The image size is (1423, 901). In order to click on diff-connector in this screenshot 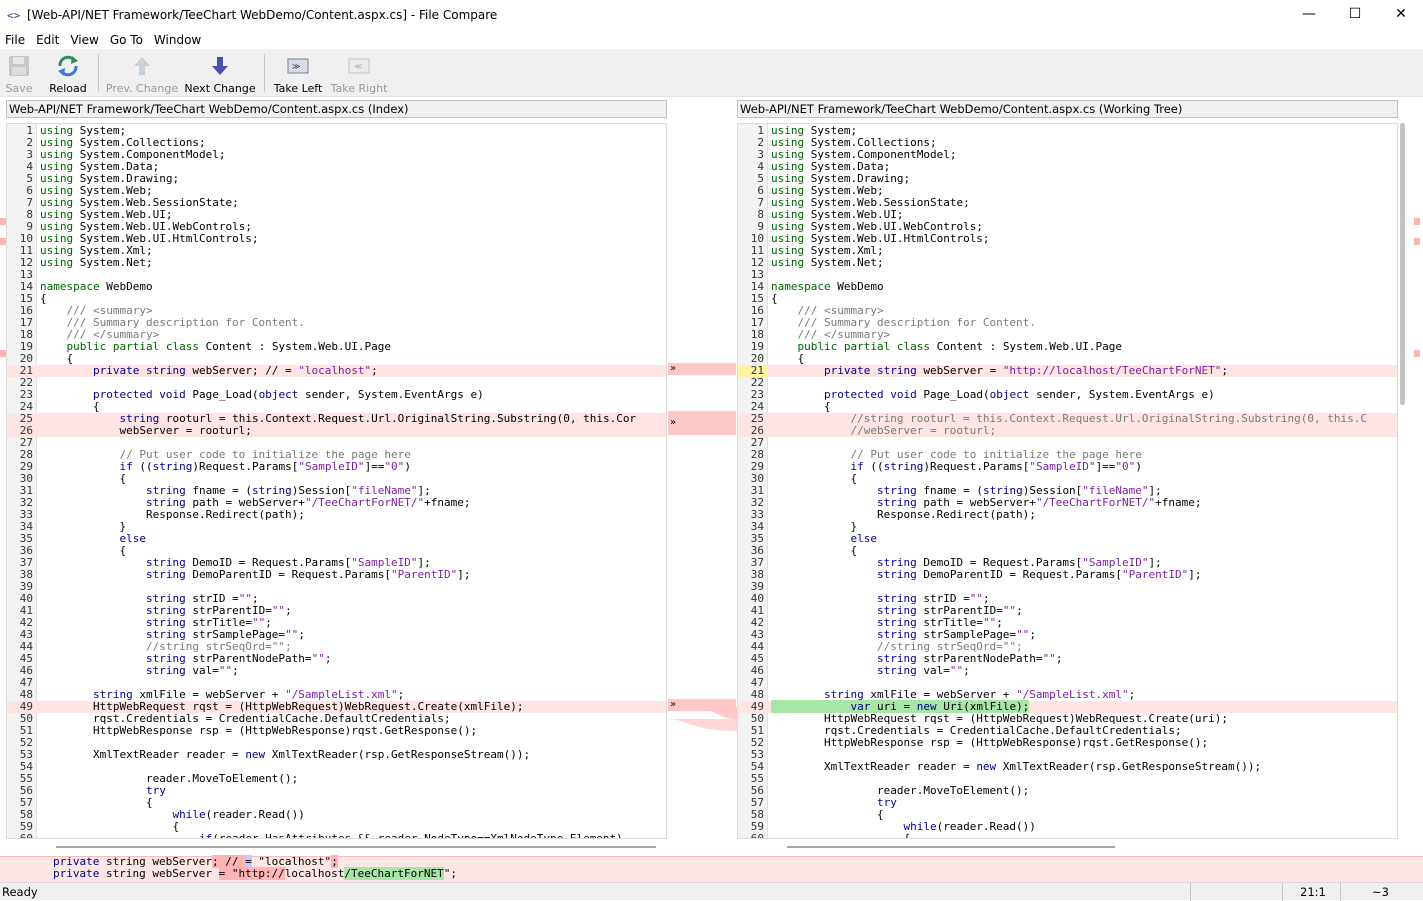, I will do `click(702, 481)`.